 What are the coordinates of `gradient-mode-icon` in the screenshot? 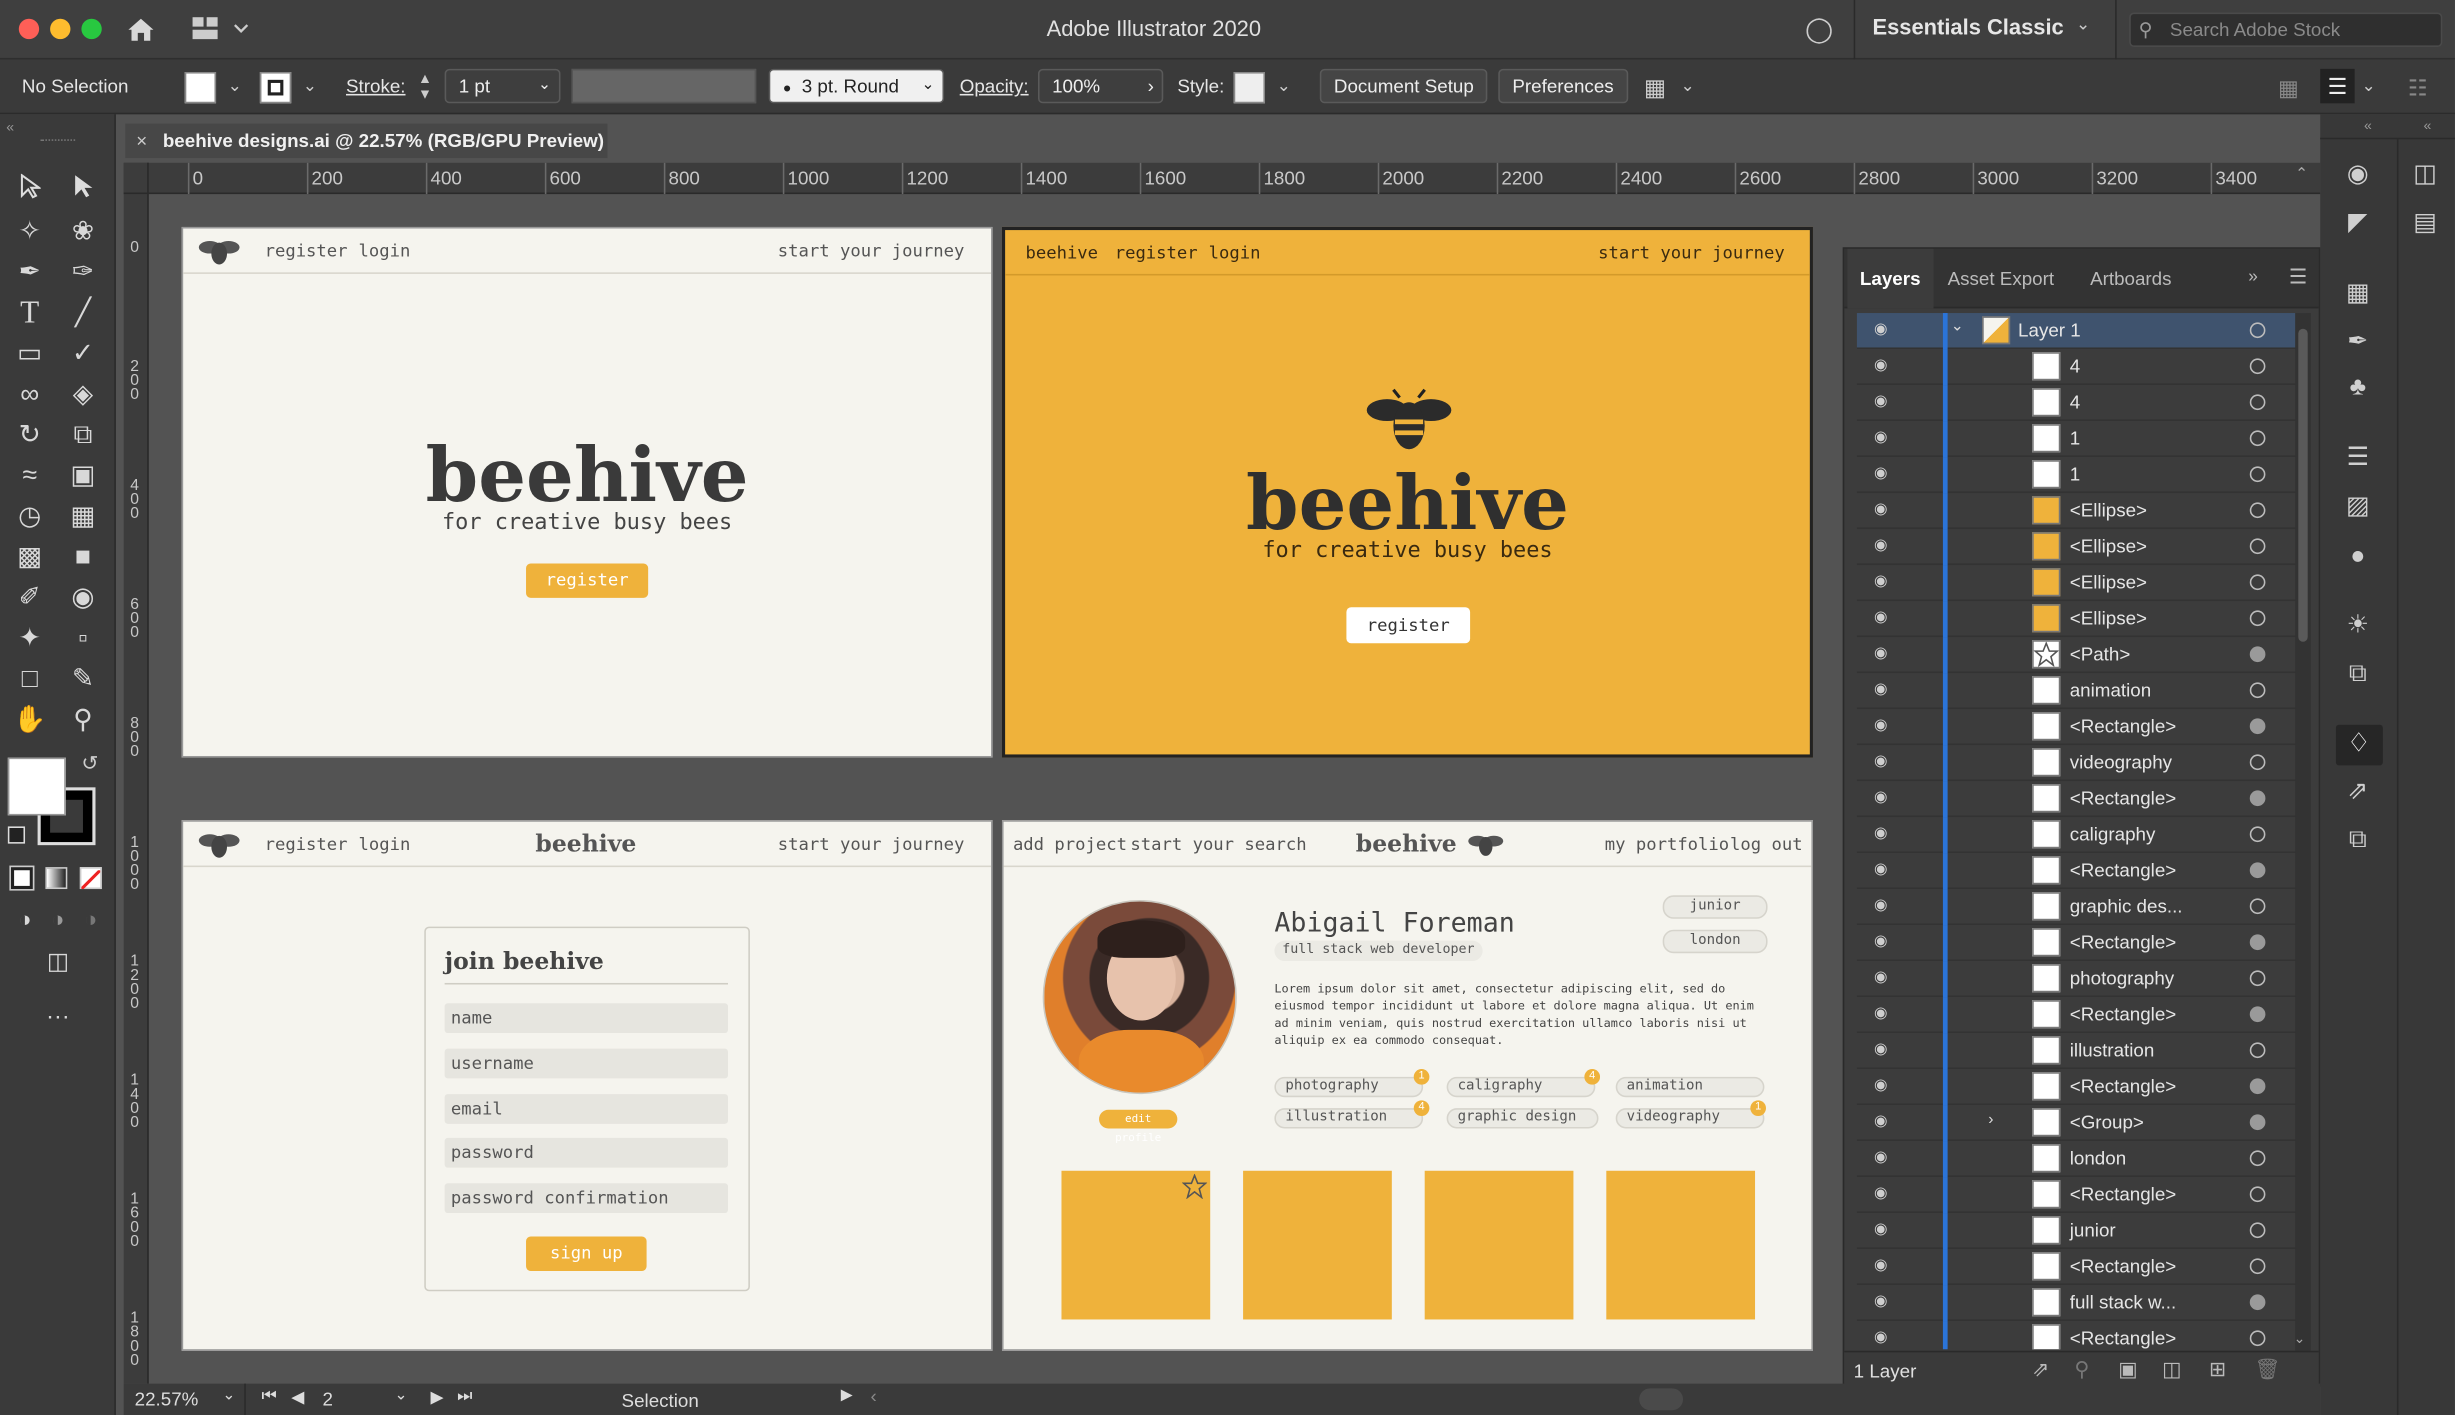 It's located at (56, 878).